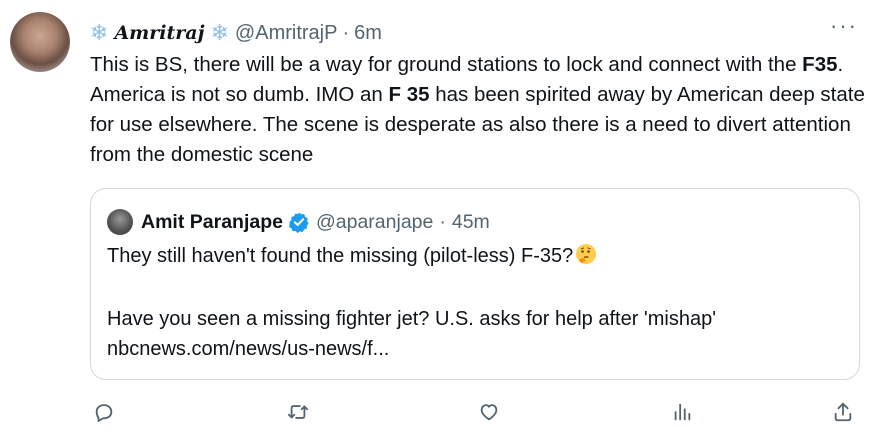  What do you see at coordinates (368, 33) in the screenshot?
I see `tweet-timestamp: 6m` at bounding box center [368, 33].